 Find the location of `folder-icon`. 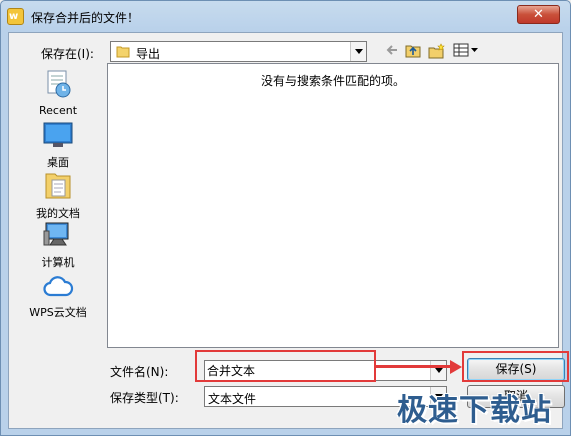

folder-icon is located at coordinates (123, 53).